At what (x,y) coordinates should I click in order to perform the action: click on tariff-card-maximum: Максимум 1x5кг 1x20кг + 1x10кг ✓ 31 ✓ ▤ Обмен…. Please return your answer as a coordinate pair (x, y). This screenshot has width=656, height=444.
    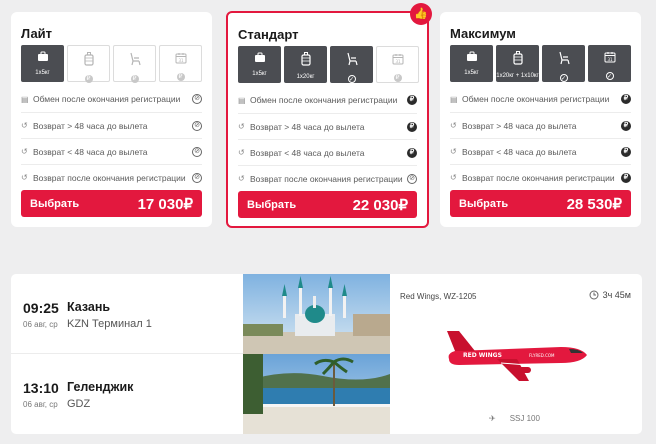
    Looking at the image, I should click on (540, 119).